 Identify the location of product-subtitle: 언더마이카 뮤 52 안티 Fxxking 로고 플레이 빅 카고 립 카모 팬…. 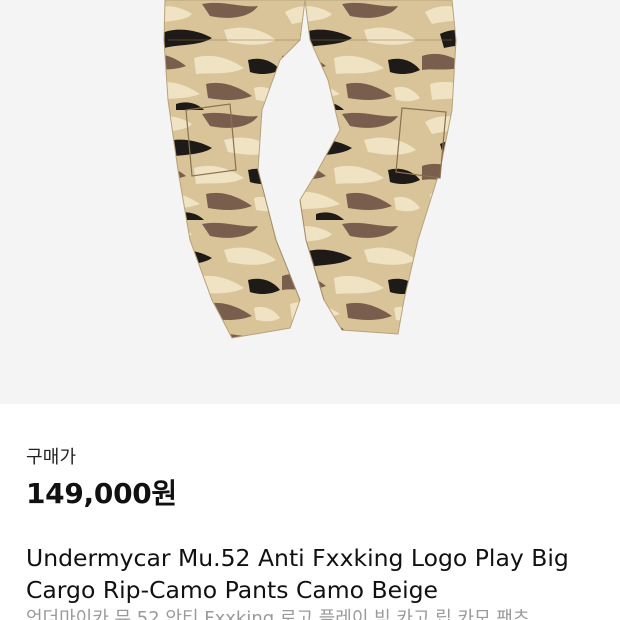
(278, 614).